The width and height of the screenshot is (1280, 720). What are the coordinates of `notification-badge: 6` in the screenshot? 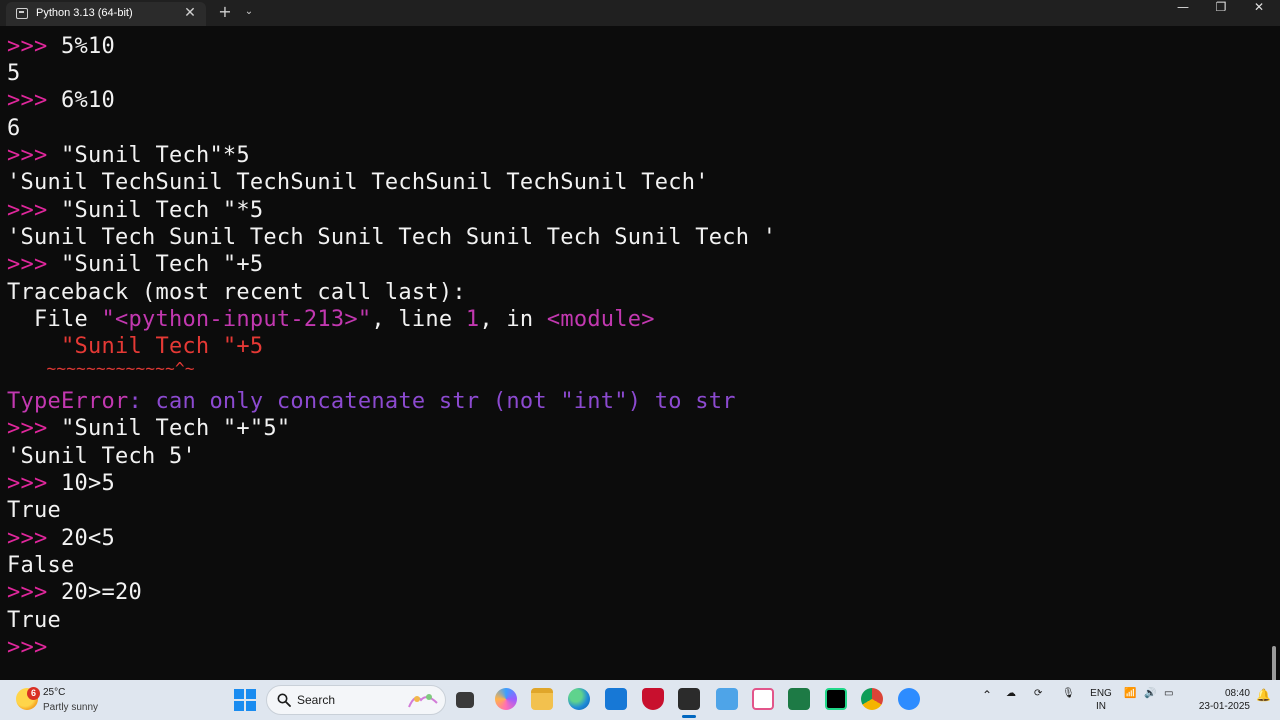 It's located at (33, 693).